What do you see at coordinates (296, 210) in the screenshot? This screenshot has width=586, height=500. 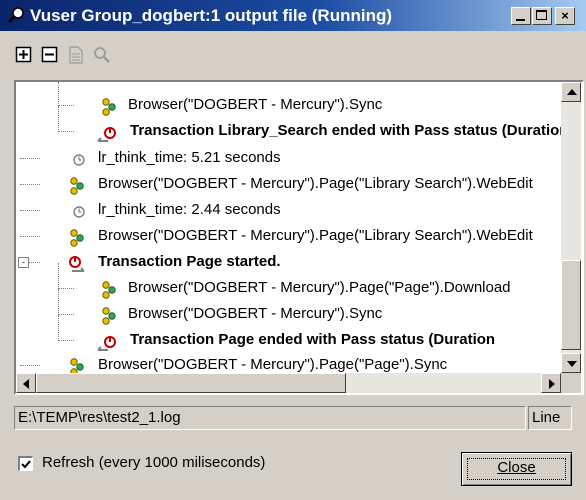 I see `log-row: lr_think_time: 2.44 seconds` at bounding box center [296, 210].